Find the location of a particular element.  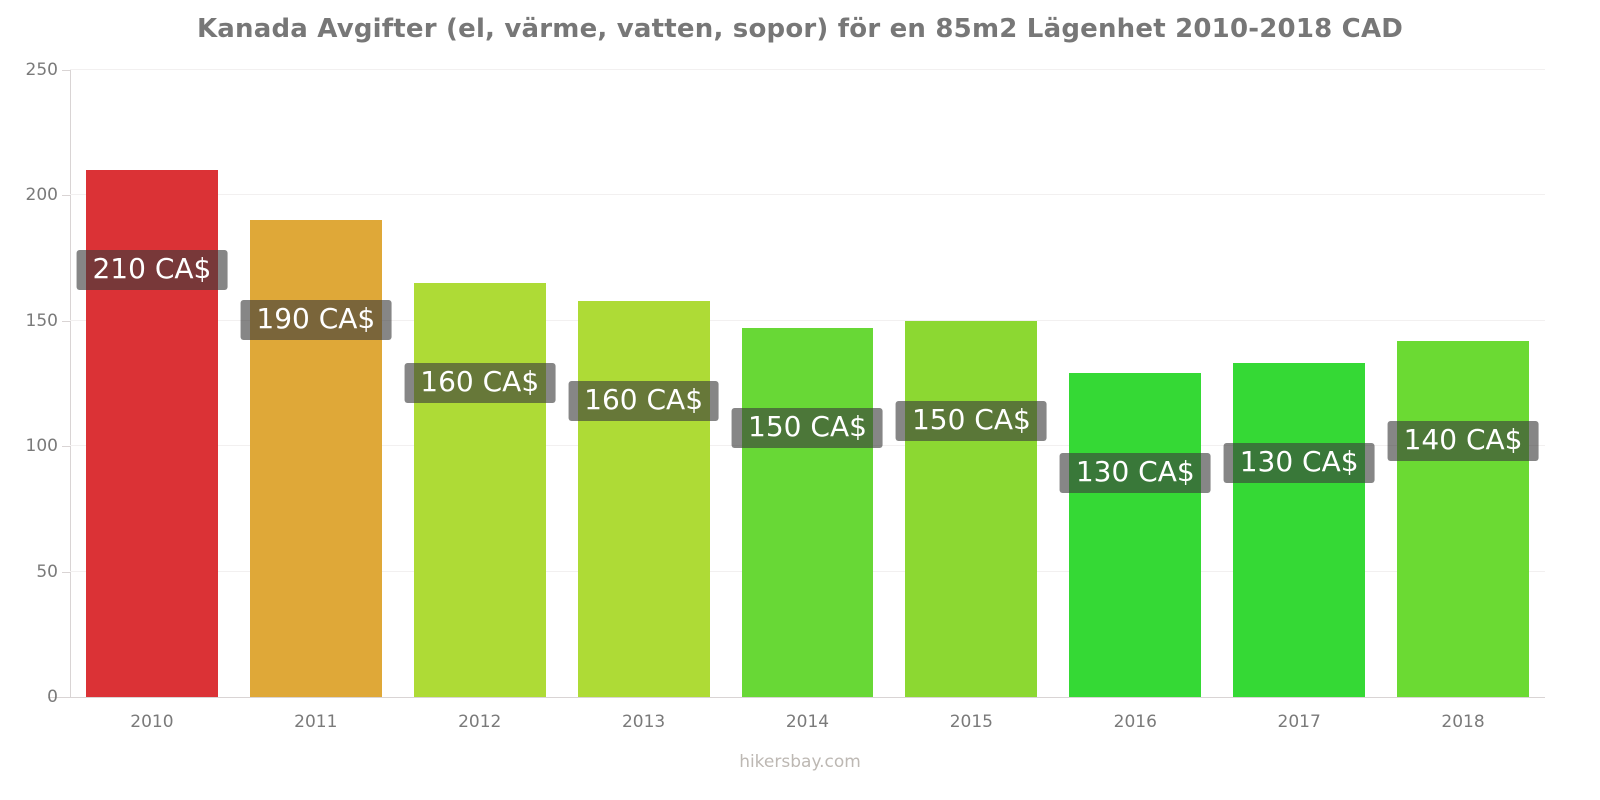

x-tick-label: 2016 is located at coordinates (1135, 722).